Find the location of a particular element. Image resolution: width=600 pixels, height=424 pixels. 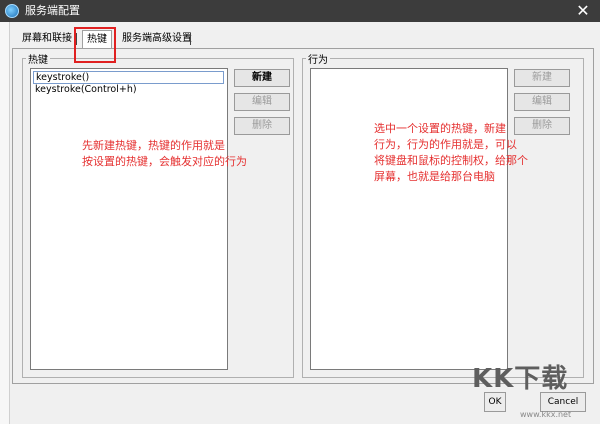

annotation-right-line-4: 屏幕，也就是给那台电脑 is located at coordinates (434, 176).